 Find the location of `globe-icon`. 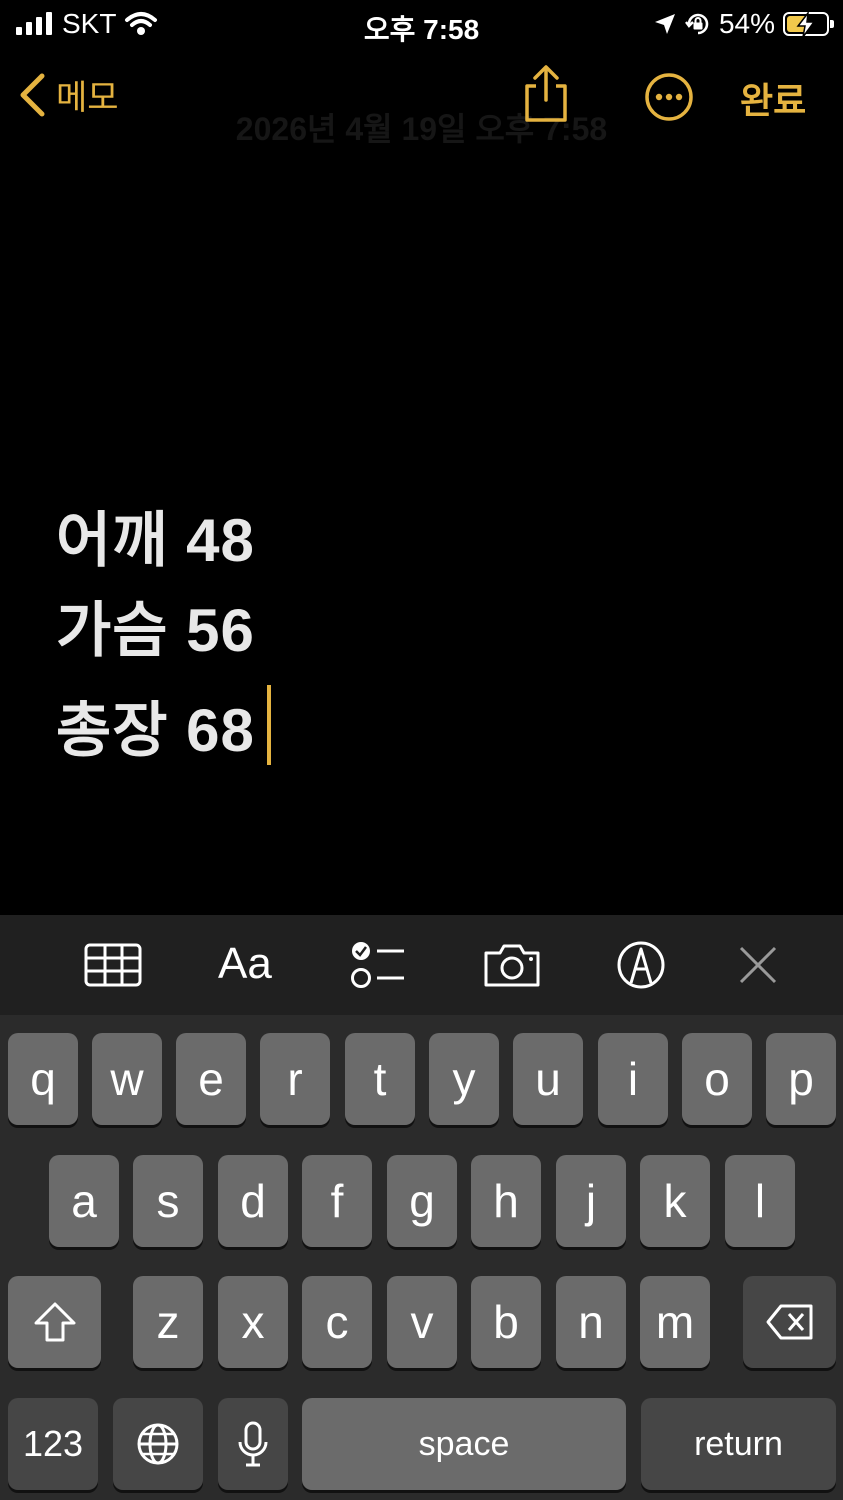

globe-icon is located at coordinates (158, 1444).